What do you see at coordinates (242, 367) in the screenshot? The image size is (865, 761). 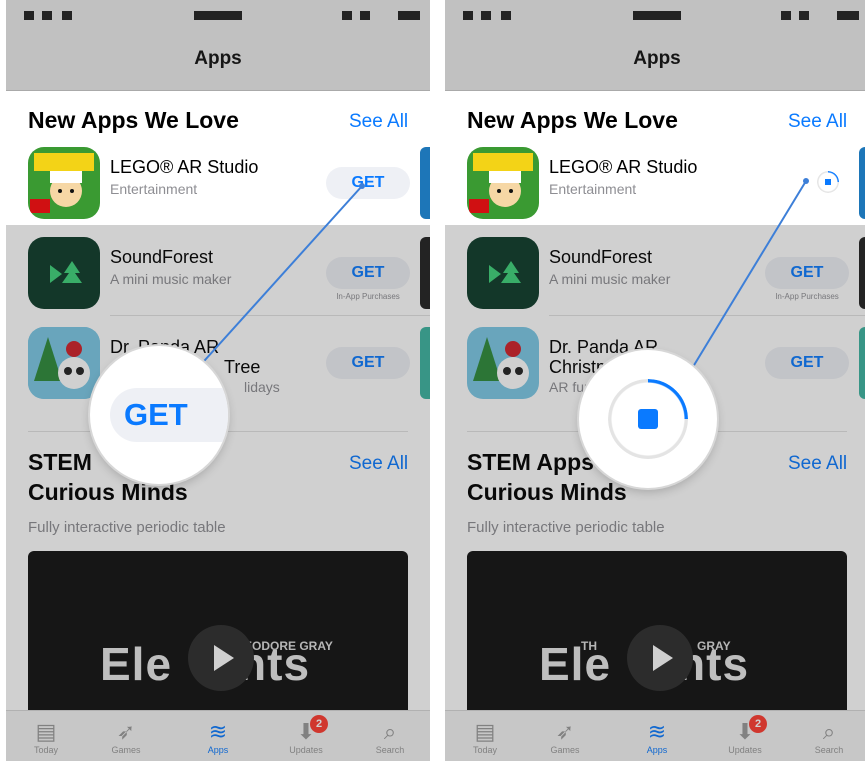 I see `app-name-dr-panda-line2: Tree` at bounding box center [242, 367].